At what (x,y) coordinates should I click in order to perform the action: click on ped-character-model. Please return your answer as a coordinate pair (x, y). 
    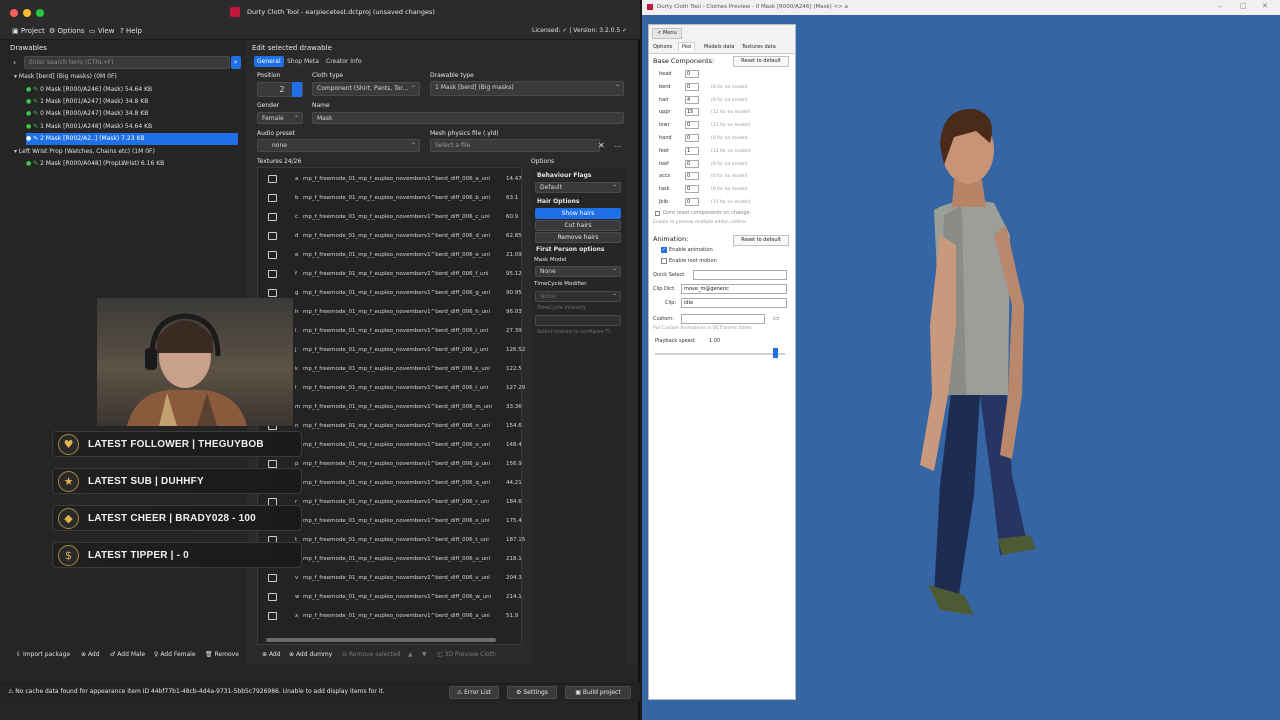
    Looking at the image, I should click on (972, 360).